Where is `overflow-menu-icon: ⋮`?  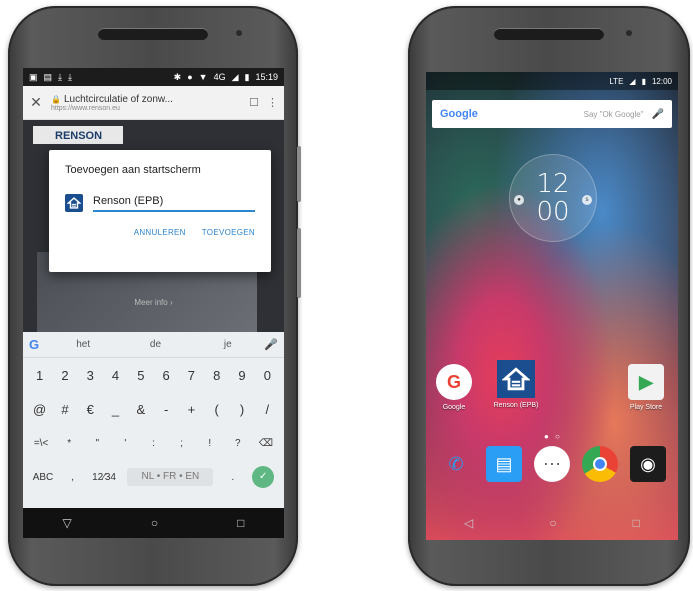 overflow-menu-icon: ⋮ is located at coordinates (272, 102).